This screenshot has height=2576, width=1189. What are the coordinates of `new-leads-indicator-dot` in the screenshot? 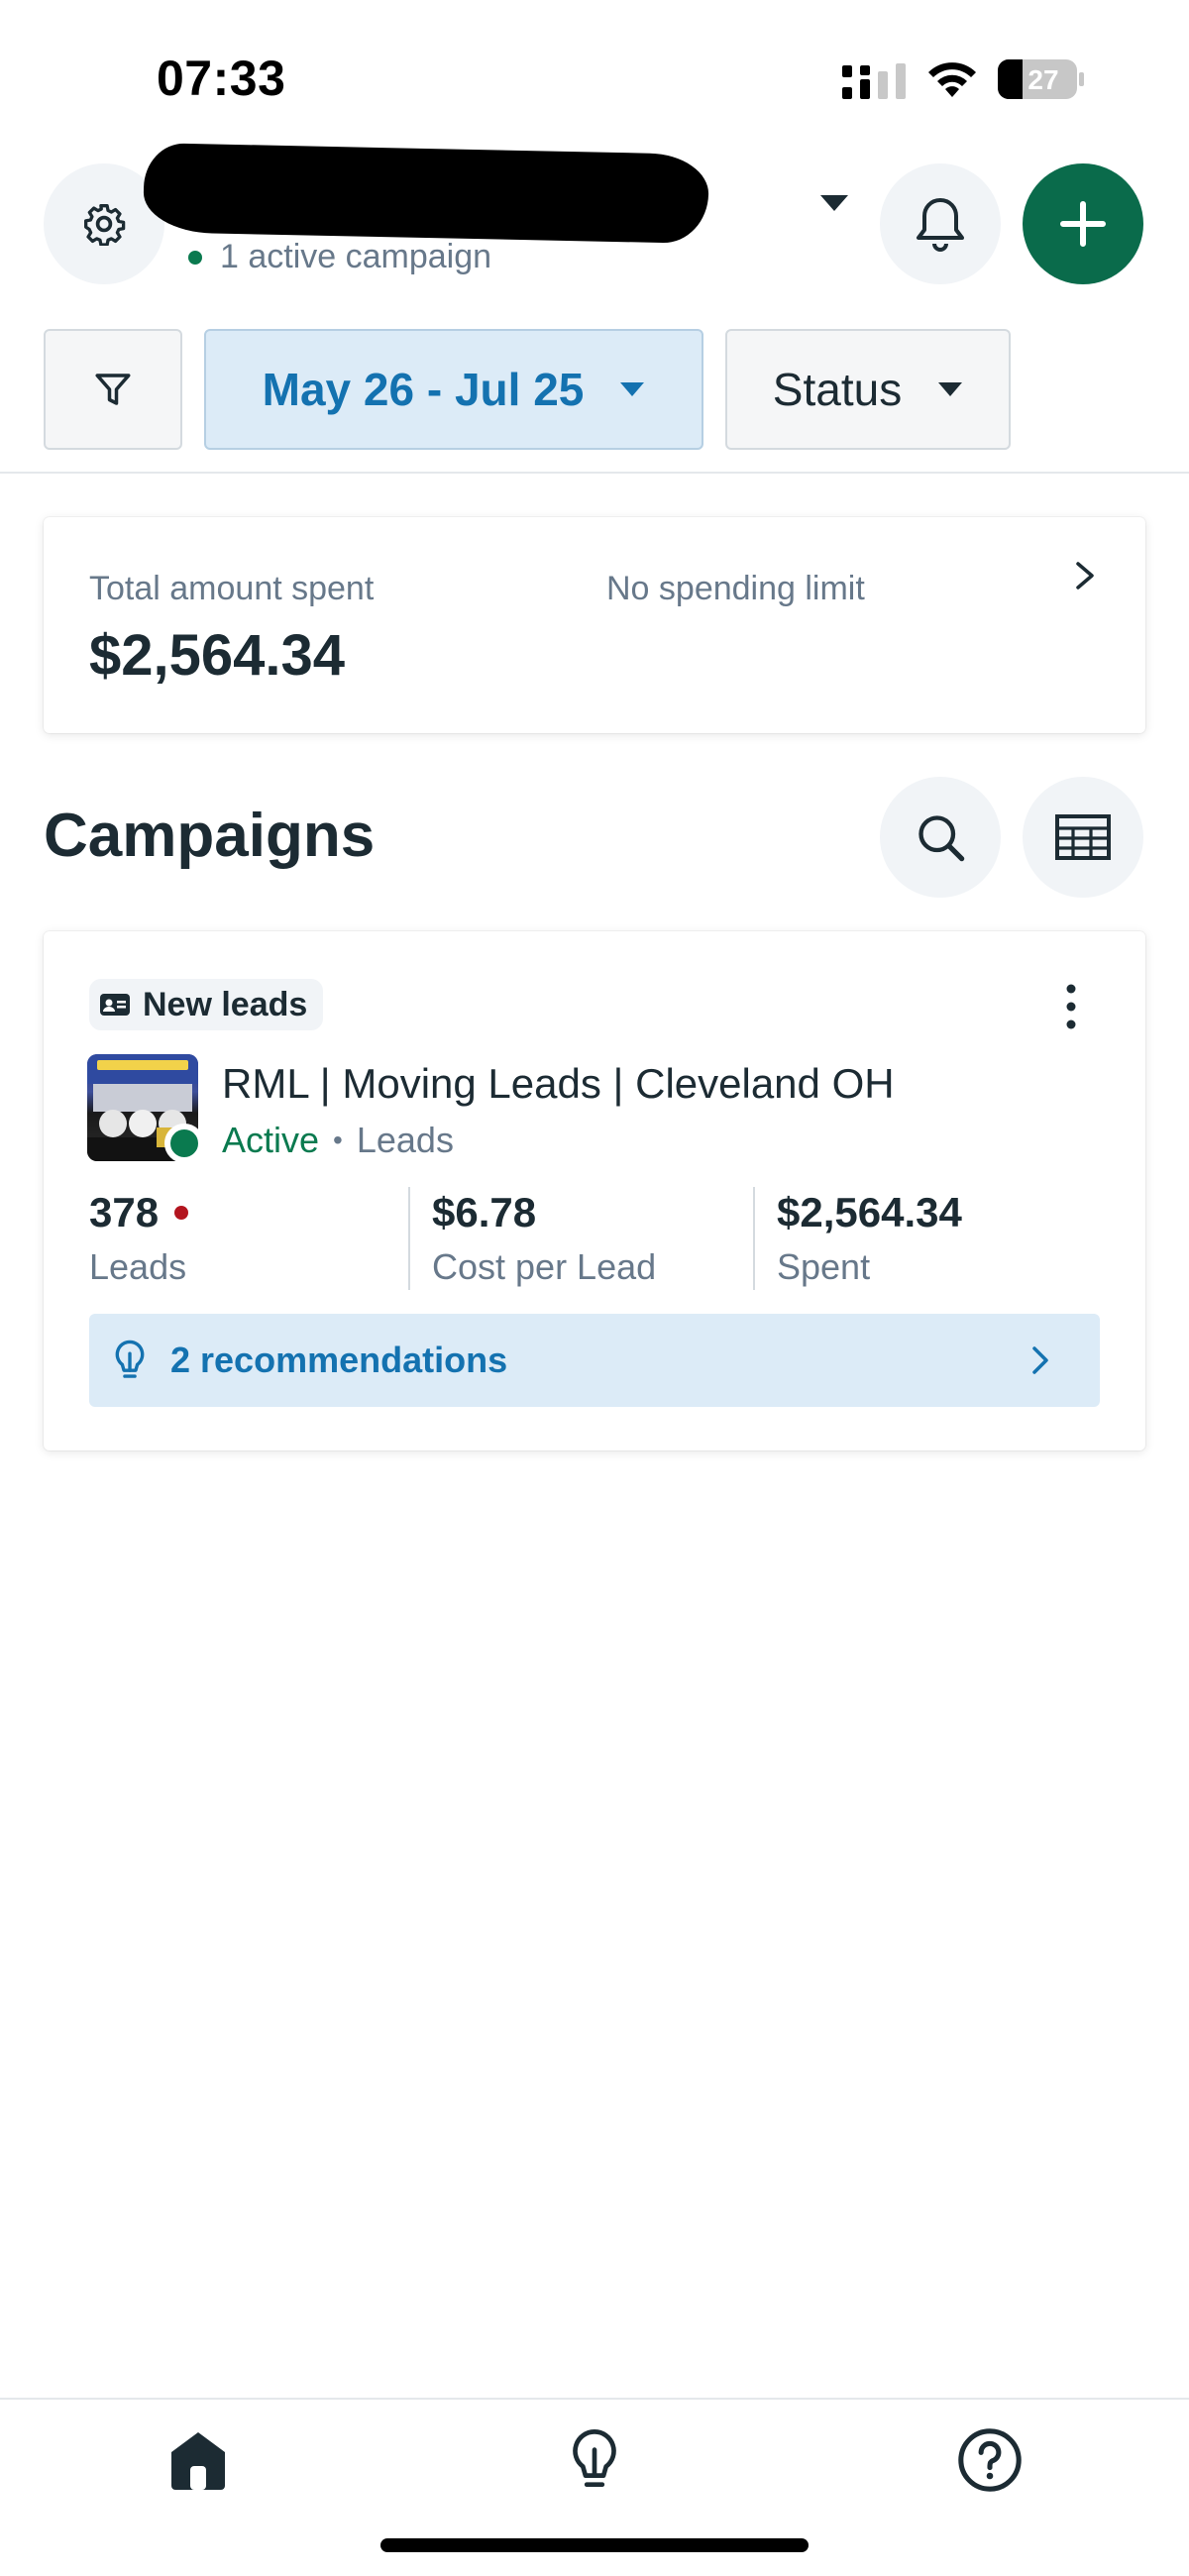 It's located at (182, 1213).